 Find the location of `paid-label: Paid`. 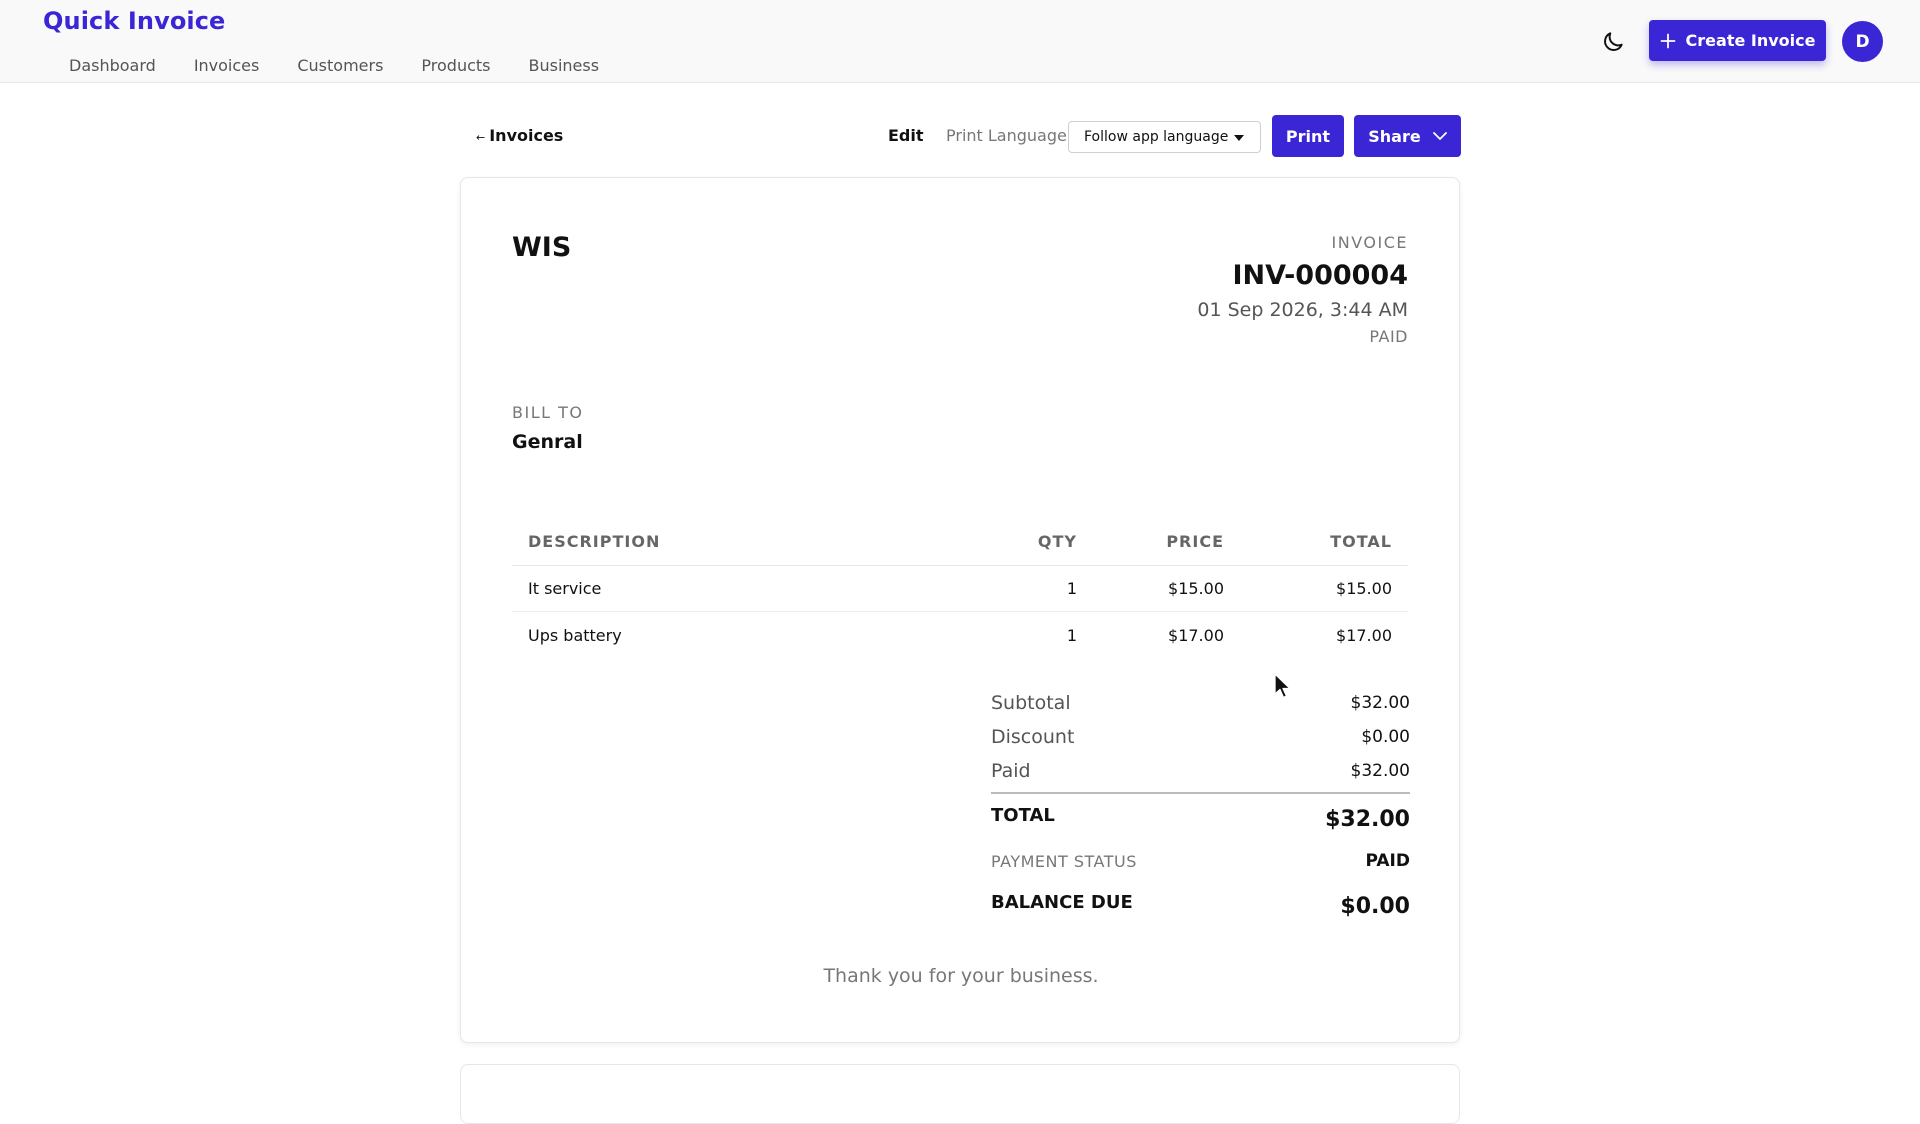

paid-label: Paid is located at coordinates (1011, 771).